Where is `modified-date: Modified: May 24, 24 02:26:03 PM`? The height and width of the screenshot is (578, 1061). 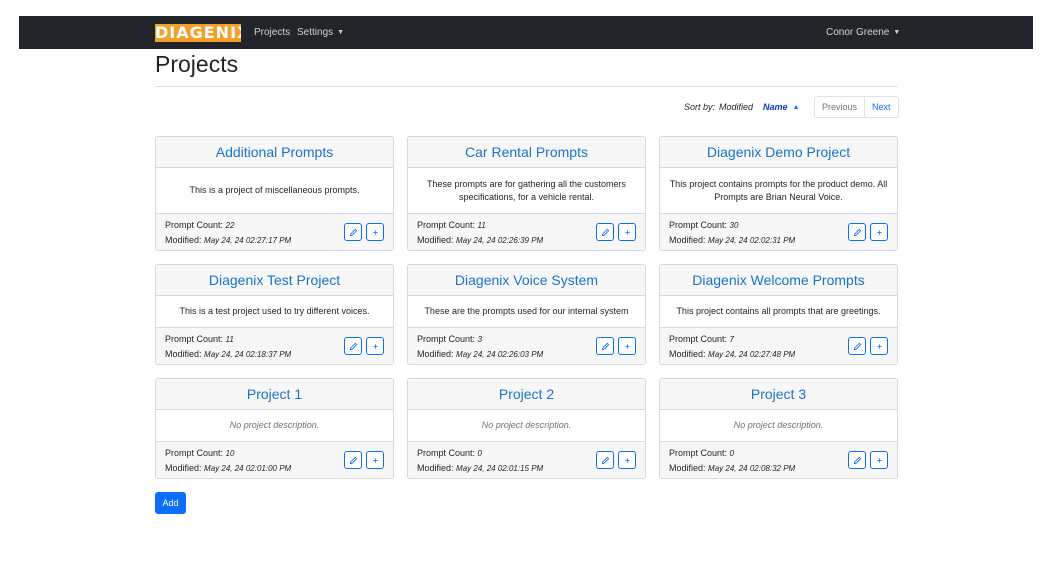 modified-date: Modified: May 24, 24 02:26:03 PM is located at coordinates (480, 354).